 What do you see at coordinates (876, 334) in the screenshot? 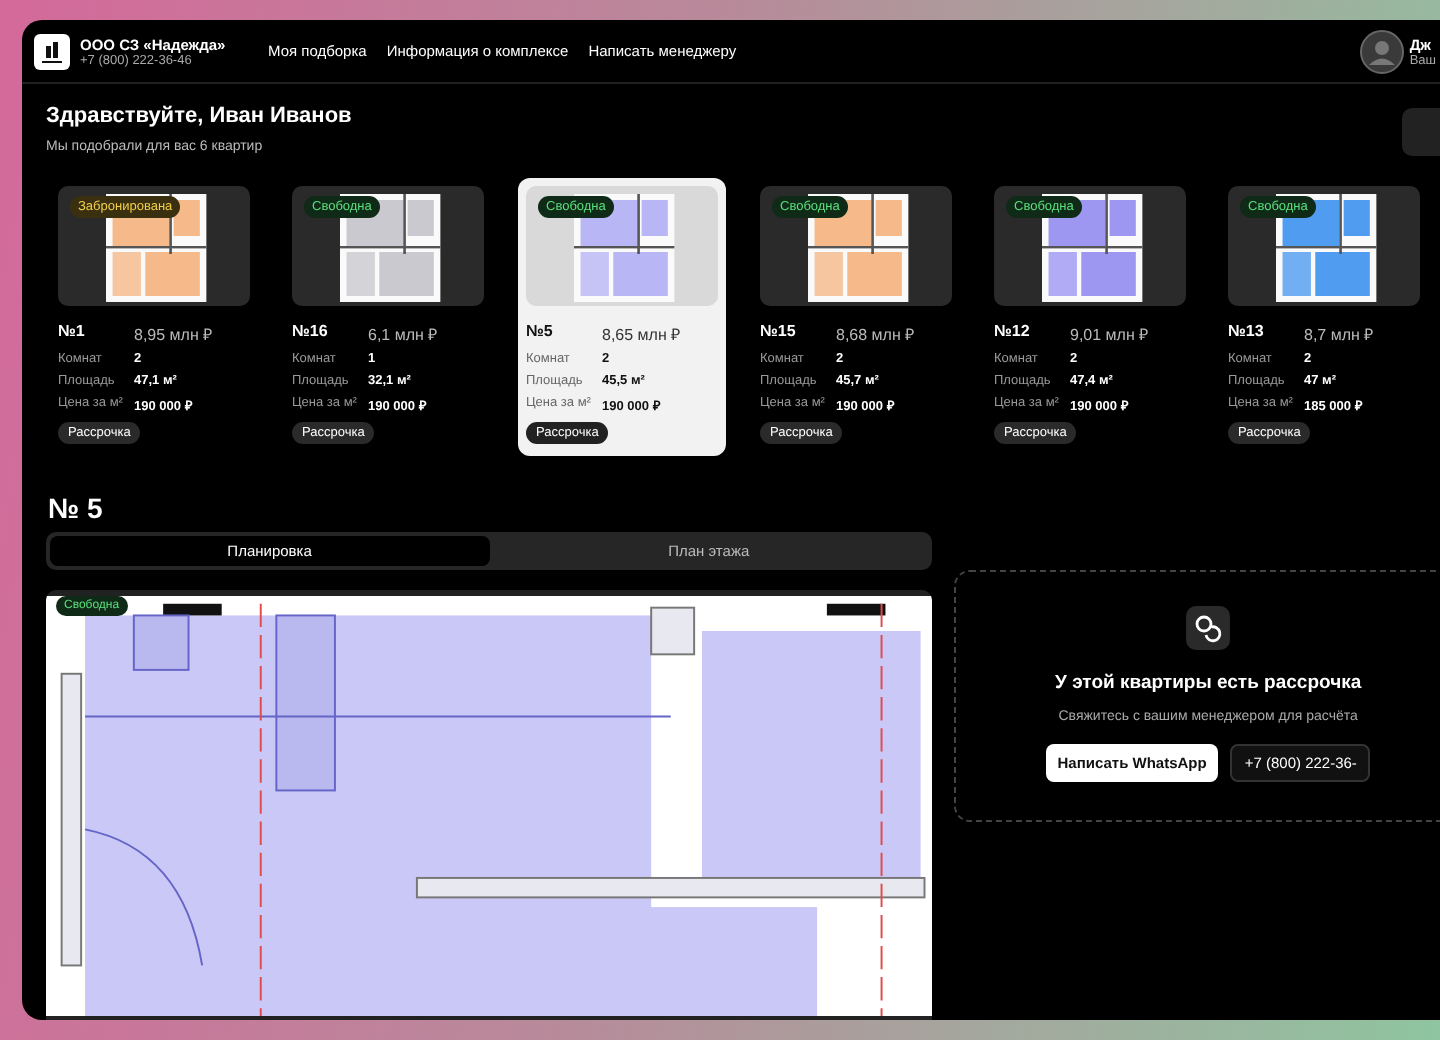
I see `apartment-price: 8,68 млн ₽` at bounding box center [876, 334].